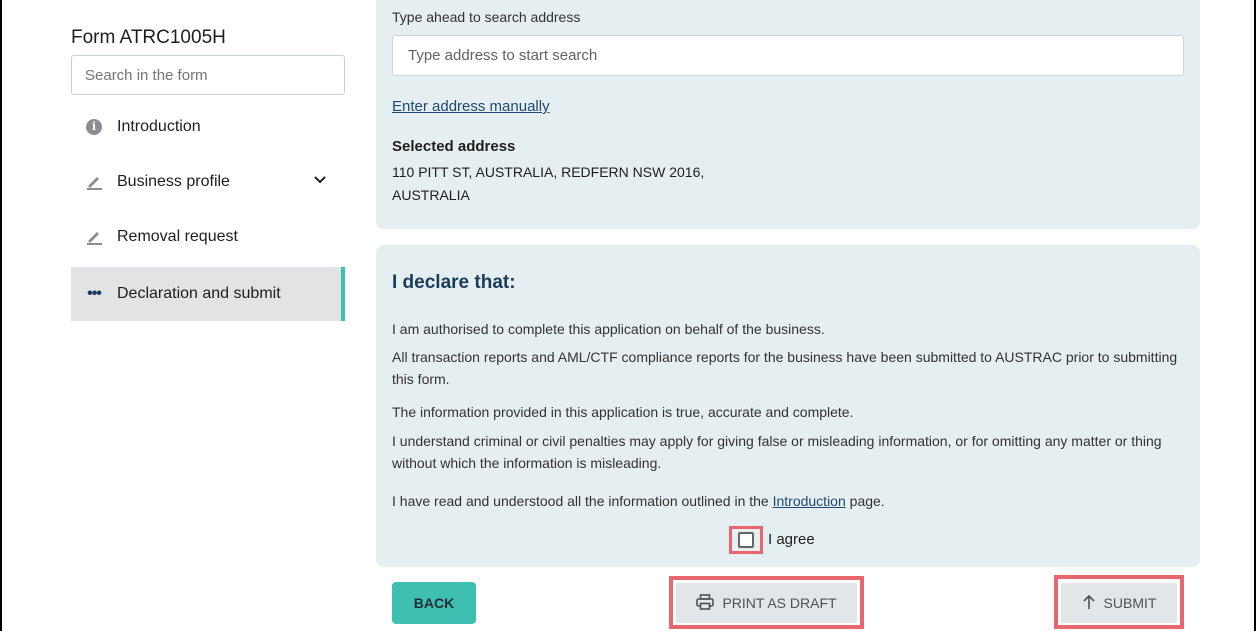 The width and height of the screenshot is (1258, 631). What do you see at coordinates (1, 315) in the screenshot?
I see `left-border` at bounding box center [1, 315].